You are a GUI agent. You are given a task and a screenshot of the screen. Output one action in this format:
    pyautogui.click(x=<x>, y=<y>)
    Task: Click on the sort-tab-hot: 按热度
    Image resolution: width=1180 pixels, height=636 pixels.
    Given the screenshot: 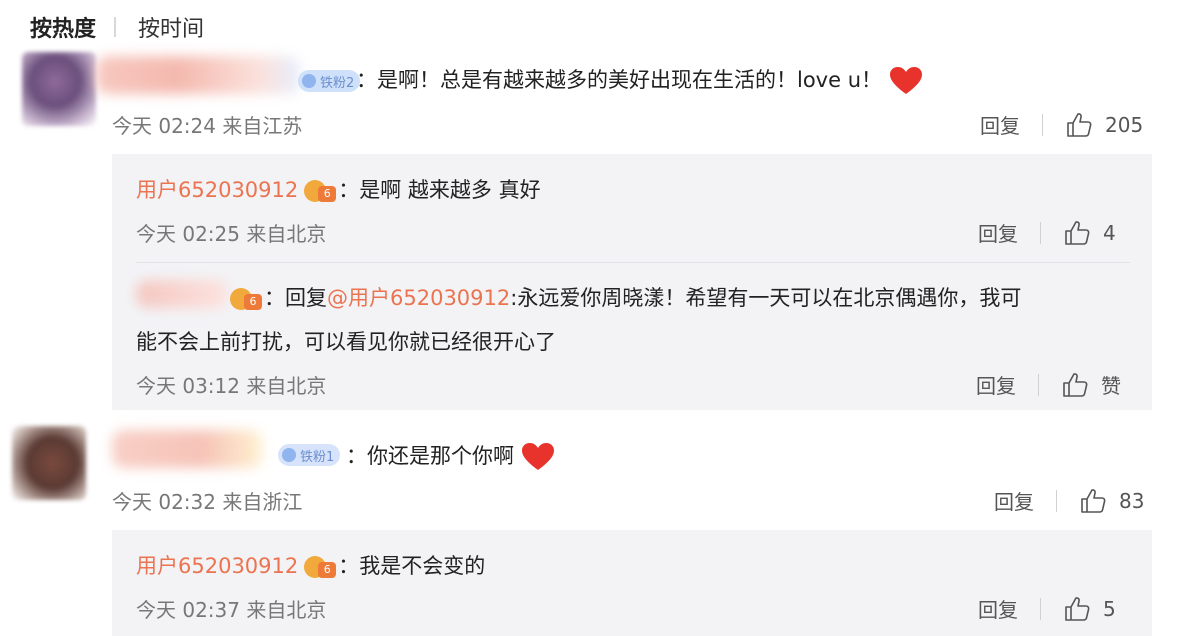 What is the action you would take?
    pyautogui.click(x=63, y=27)
    